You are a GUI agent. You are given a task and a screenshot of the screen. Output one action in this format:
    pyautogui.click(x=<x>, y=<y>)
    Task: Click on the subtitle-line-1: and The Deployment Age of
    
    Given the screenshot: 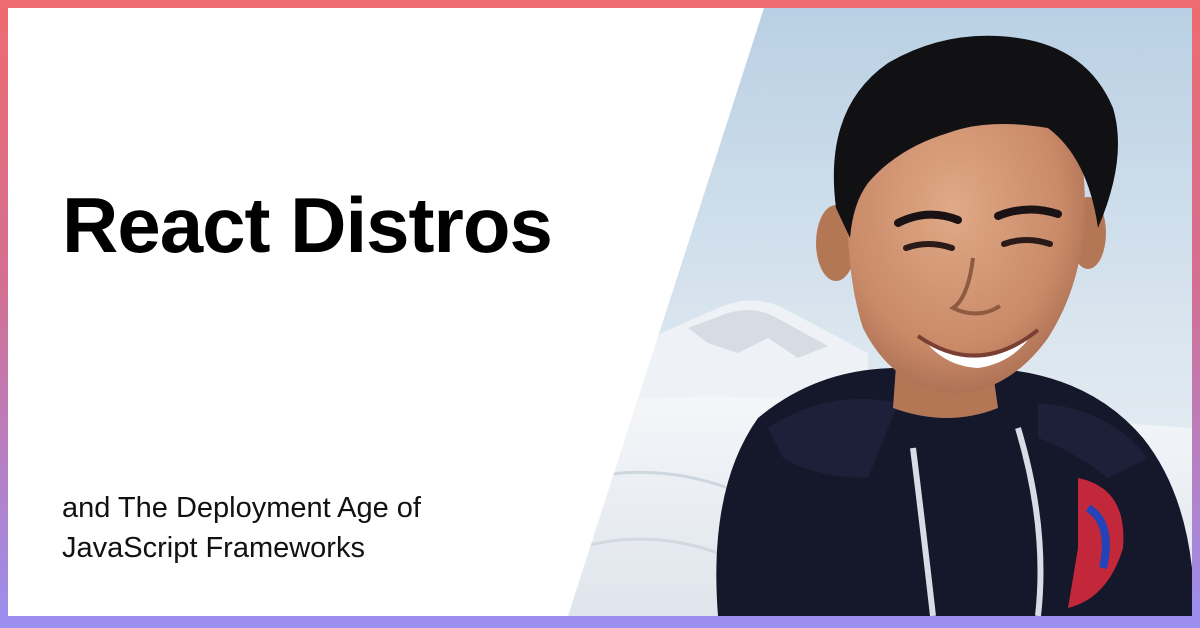 What is the action you would take?
    pyautogui.click(x=241, y=508)
    